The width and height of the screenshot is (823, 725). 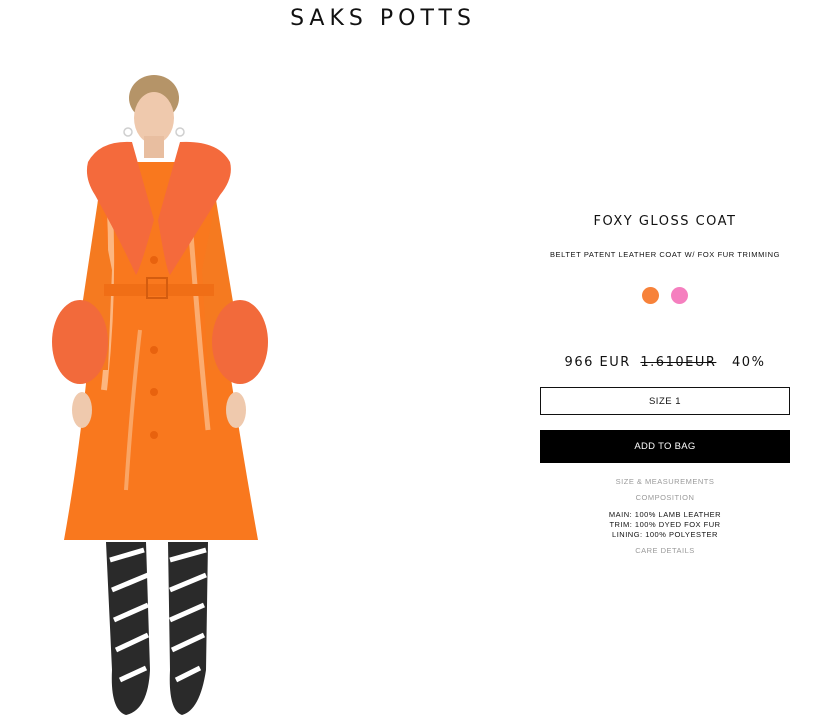 I want to click on discount-badge: 40%, so click(x=749, y=362).